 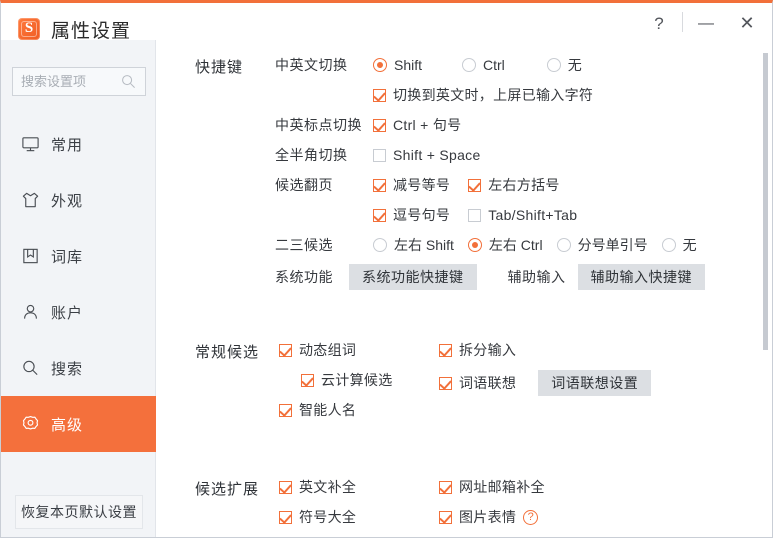 What do you see at coordinates (304, 277) in the screenshot?
I see `row-label: 系统功能` at bounding box center [304, 277].